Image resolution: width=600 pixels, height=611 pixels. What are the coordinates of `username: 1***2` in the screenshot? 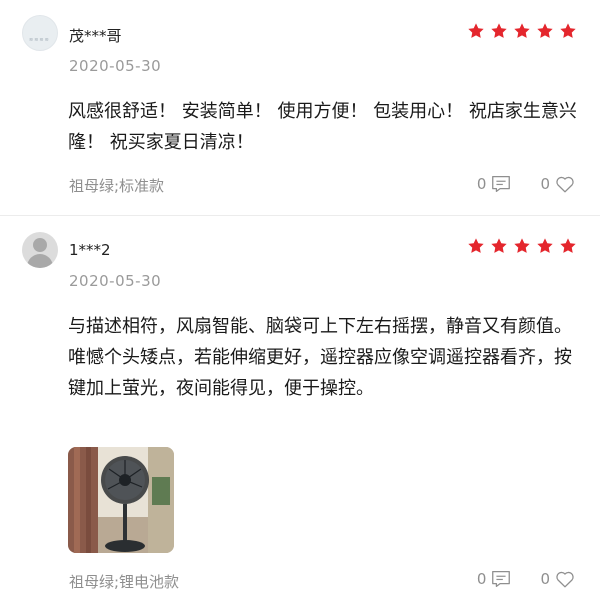 It's located at (90, 250).